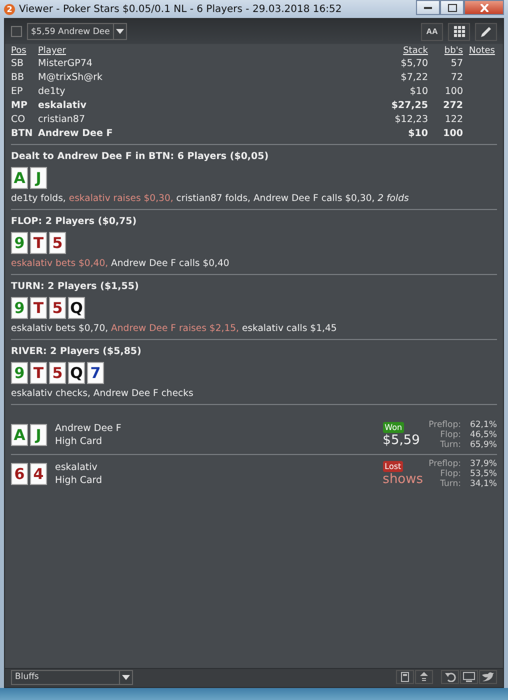 The width and height of the screenshot is (508, 700). I want to click on bird-icon, so click(488, 677).